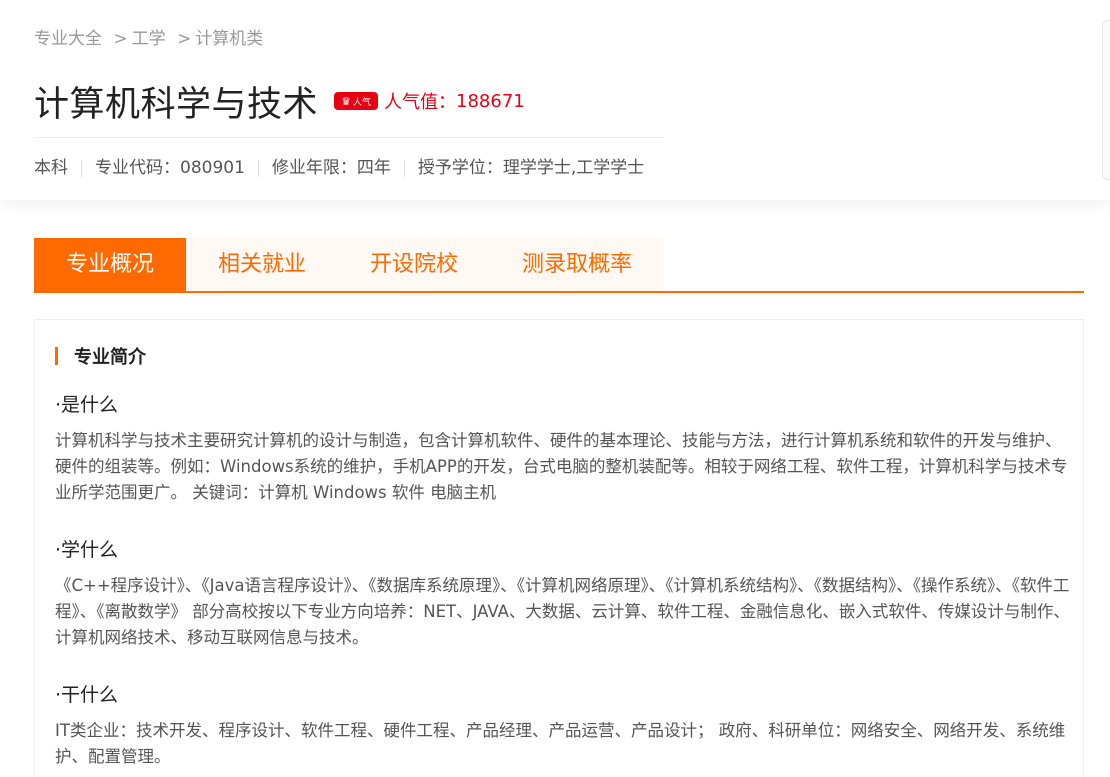  I want to click on tab-admission-probability: 测录取概率, so click(577, 265).